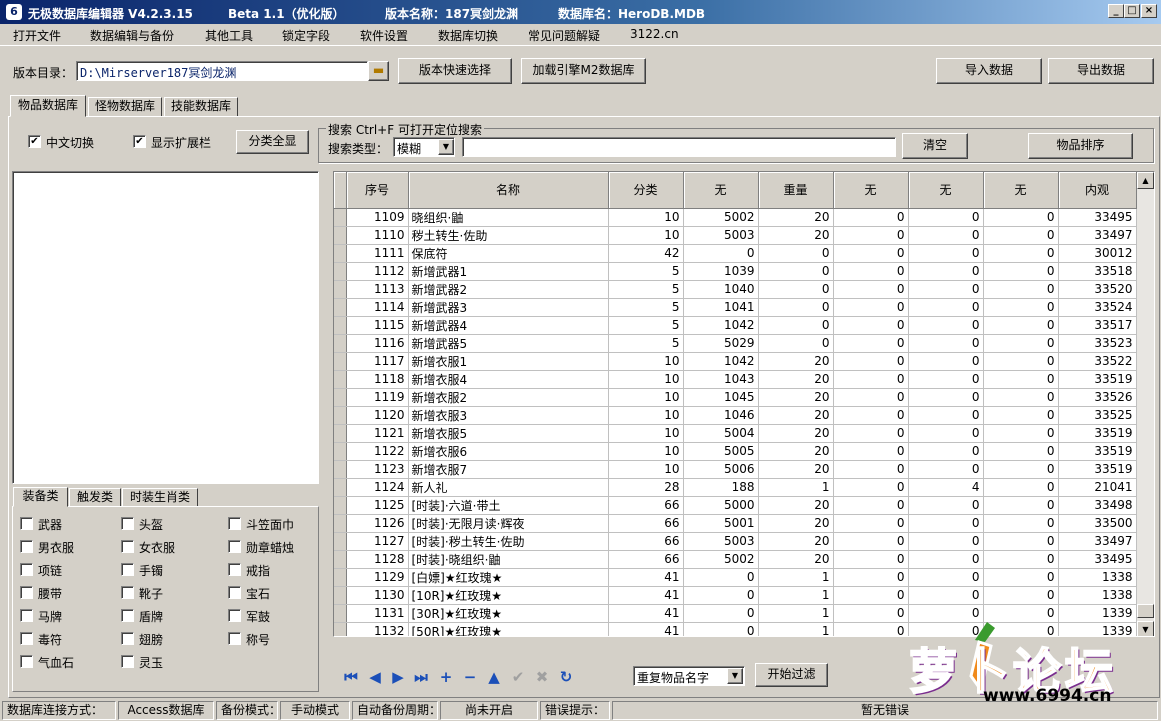 The image size is (1161, 721). Describe the element at coordinates (508, 235) in the screenshot. I see `cell-name: 秽土转生·佐助` at that location.